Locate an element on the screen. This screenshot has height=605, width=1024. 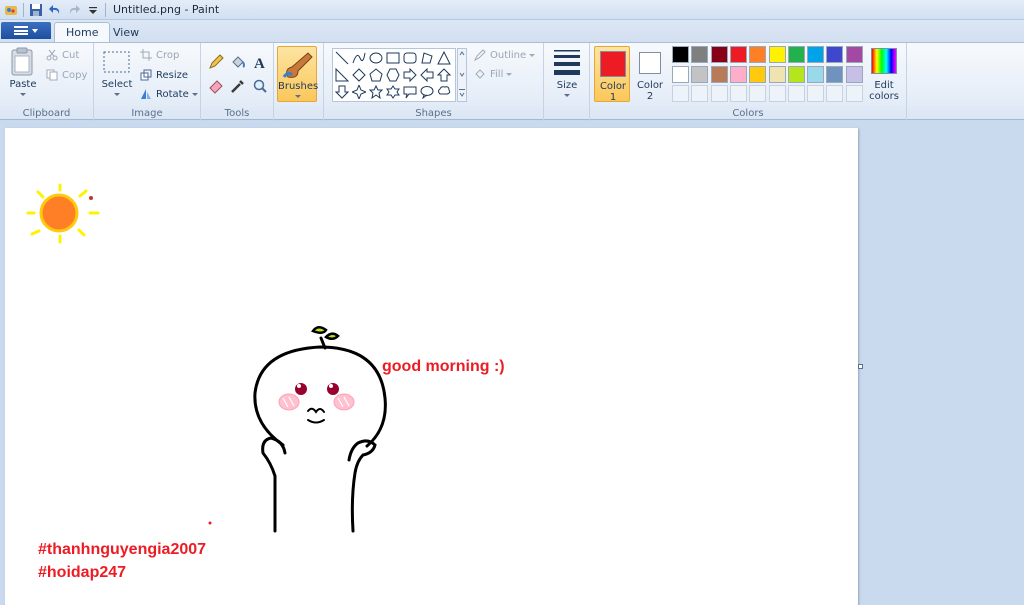
rounded-rectangle-shape-icon is located at coordinates (410, 58).